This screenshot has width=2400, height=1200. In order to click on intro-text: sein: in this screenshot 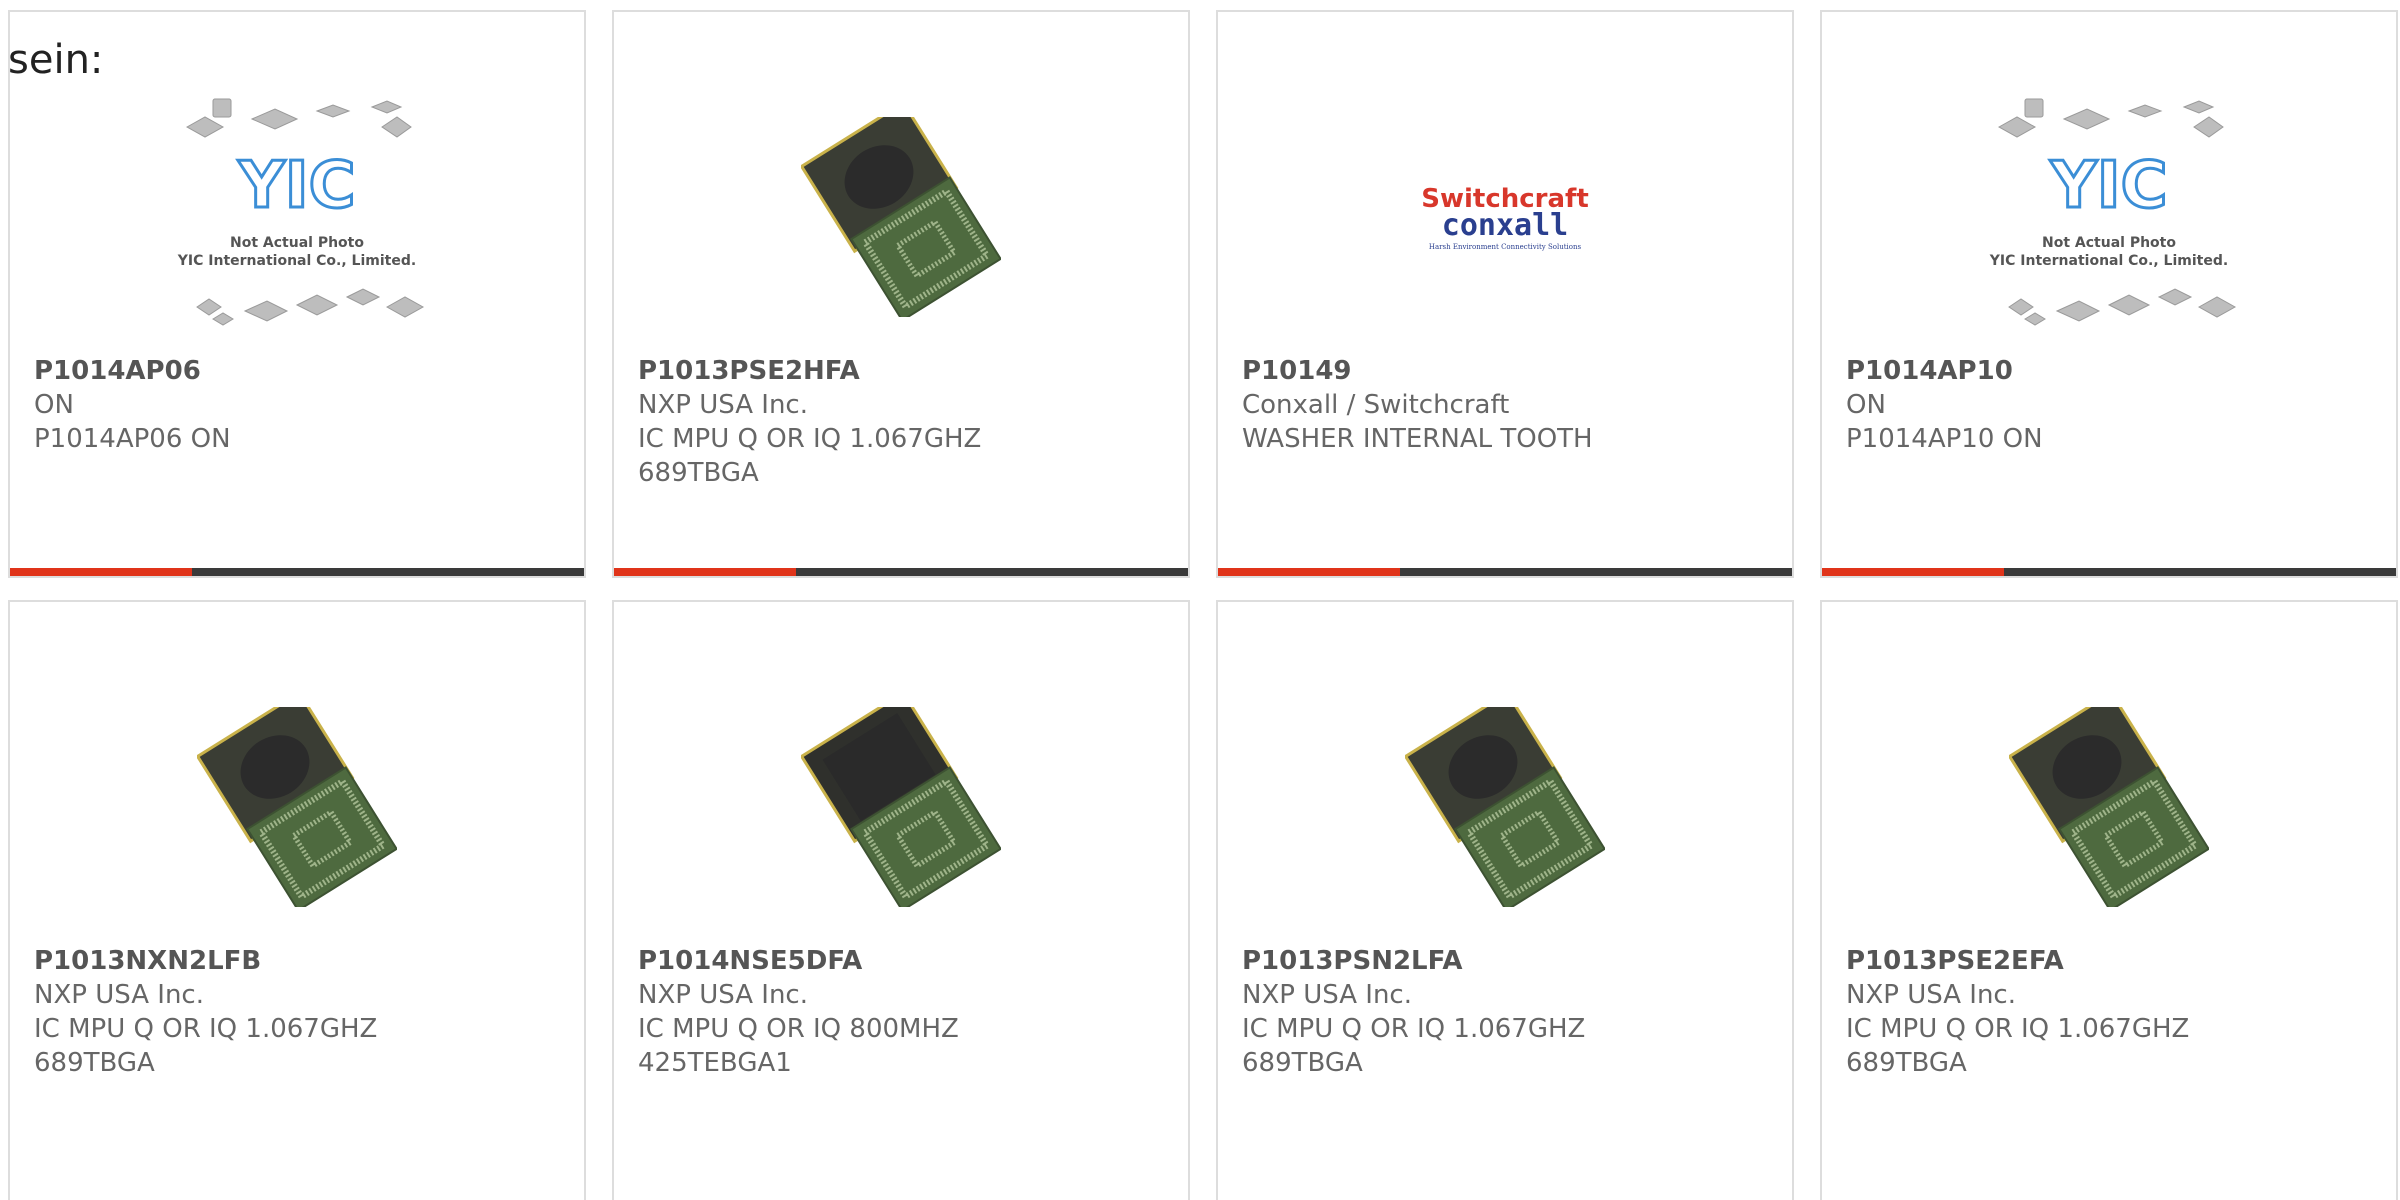, I will do `click(56, 60)`.